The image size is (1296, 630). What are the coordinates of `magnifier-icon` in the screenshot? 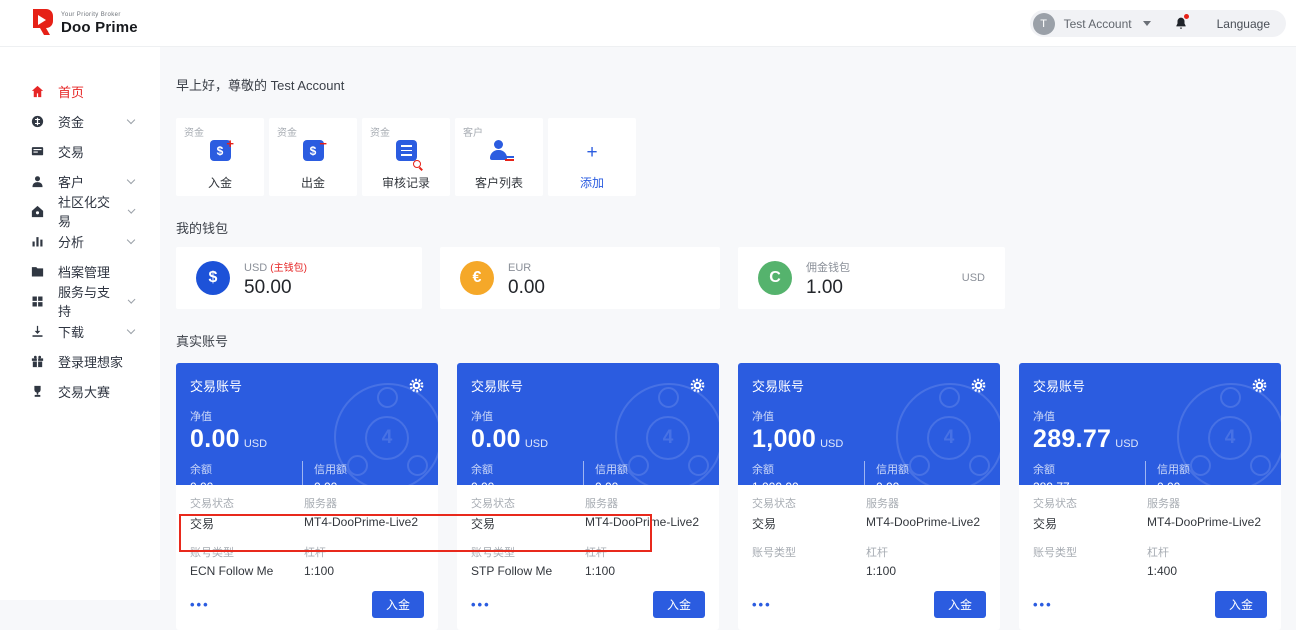 It's located at (417, 164).